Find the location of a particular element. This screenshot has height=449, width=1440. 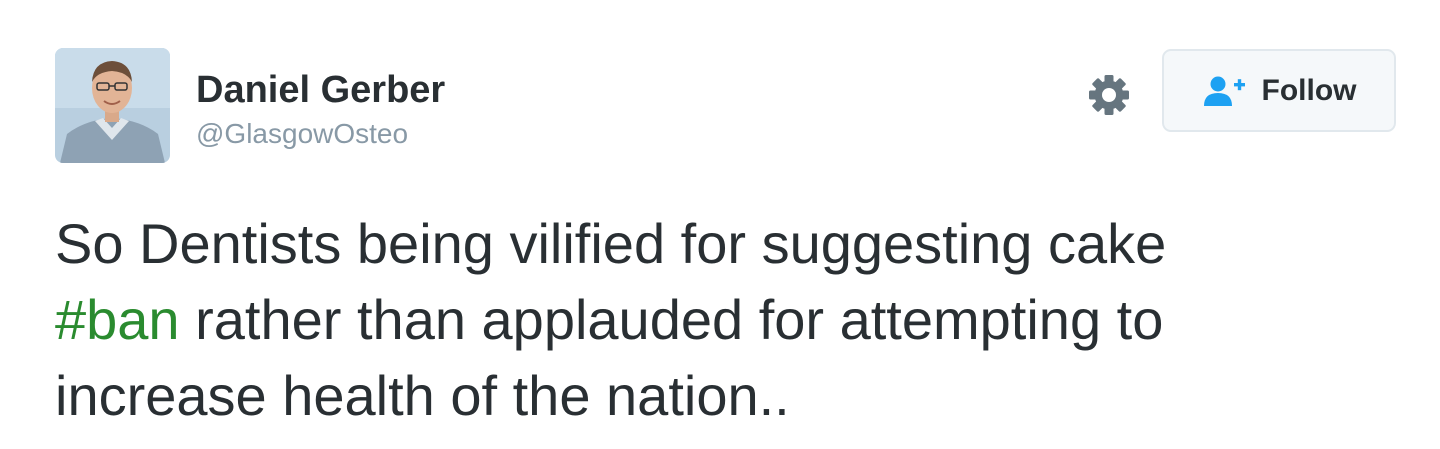

follow-button: Follow is located at coordinates (1279, 90).